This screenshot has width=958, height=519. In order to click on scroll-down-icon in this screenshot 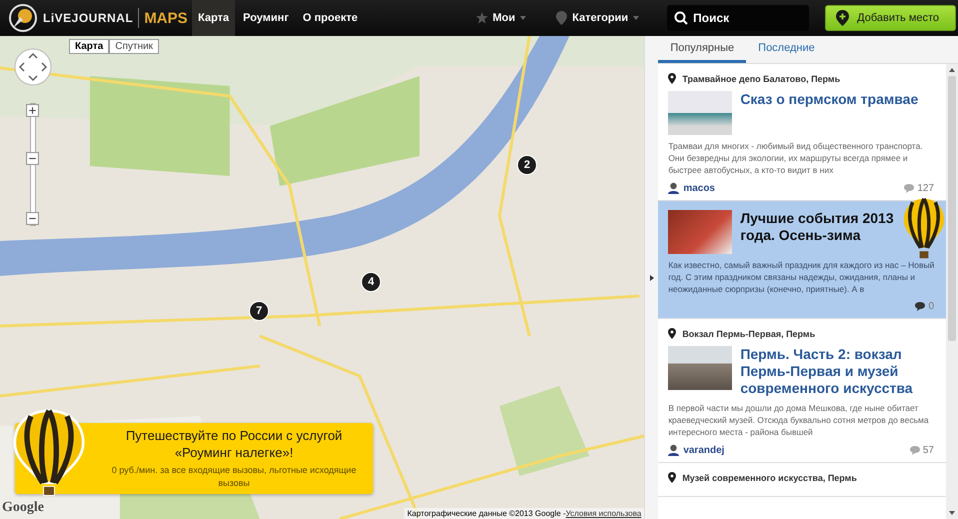, I will do `click(952, 513)`.